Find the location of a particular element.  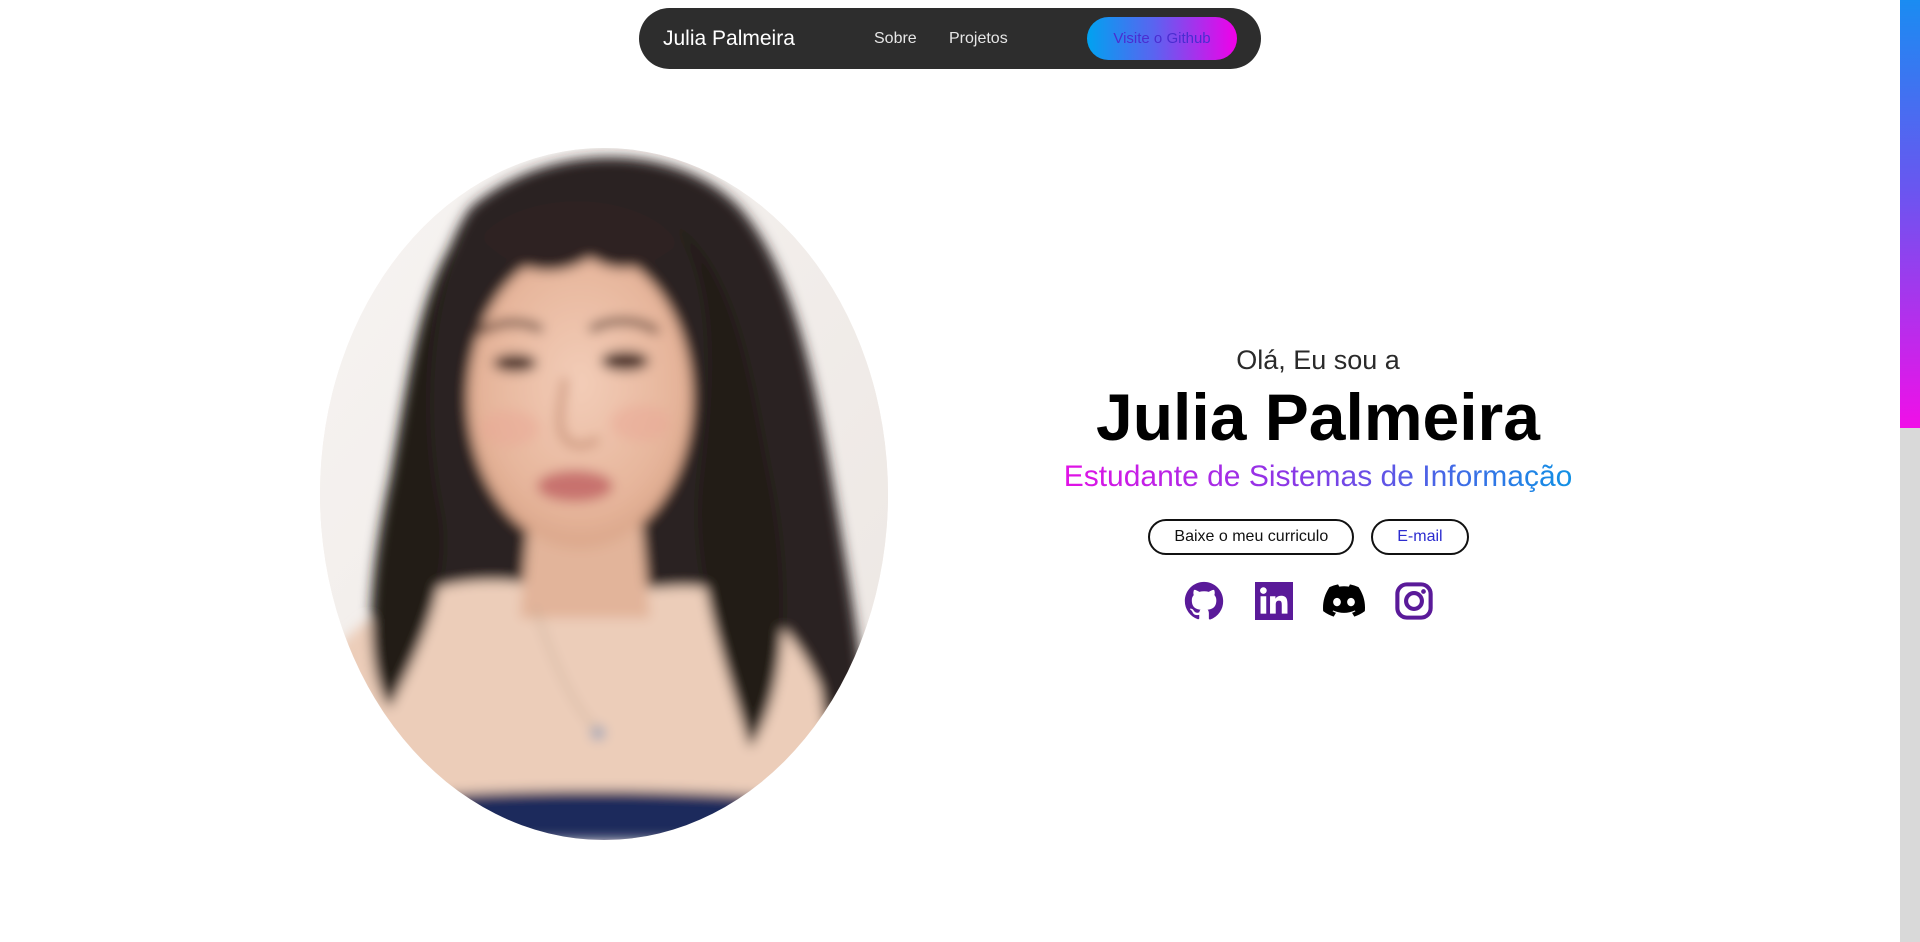

email-button: E-mail is located at coordinates (1420, 537).